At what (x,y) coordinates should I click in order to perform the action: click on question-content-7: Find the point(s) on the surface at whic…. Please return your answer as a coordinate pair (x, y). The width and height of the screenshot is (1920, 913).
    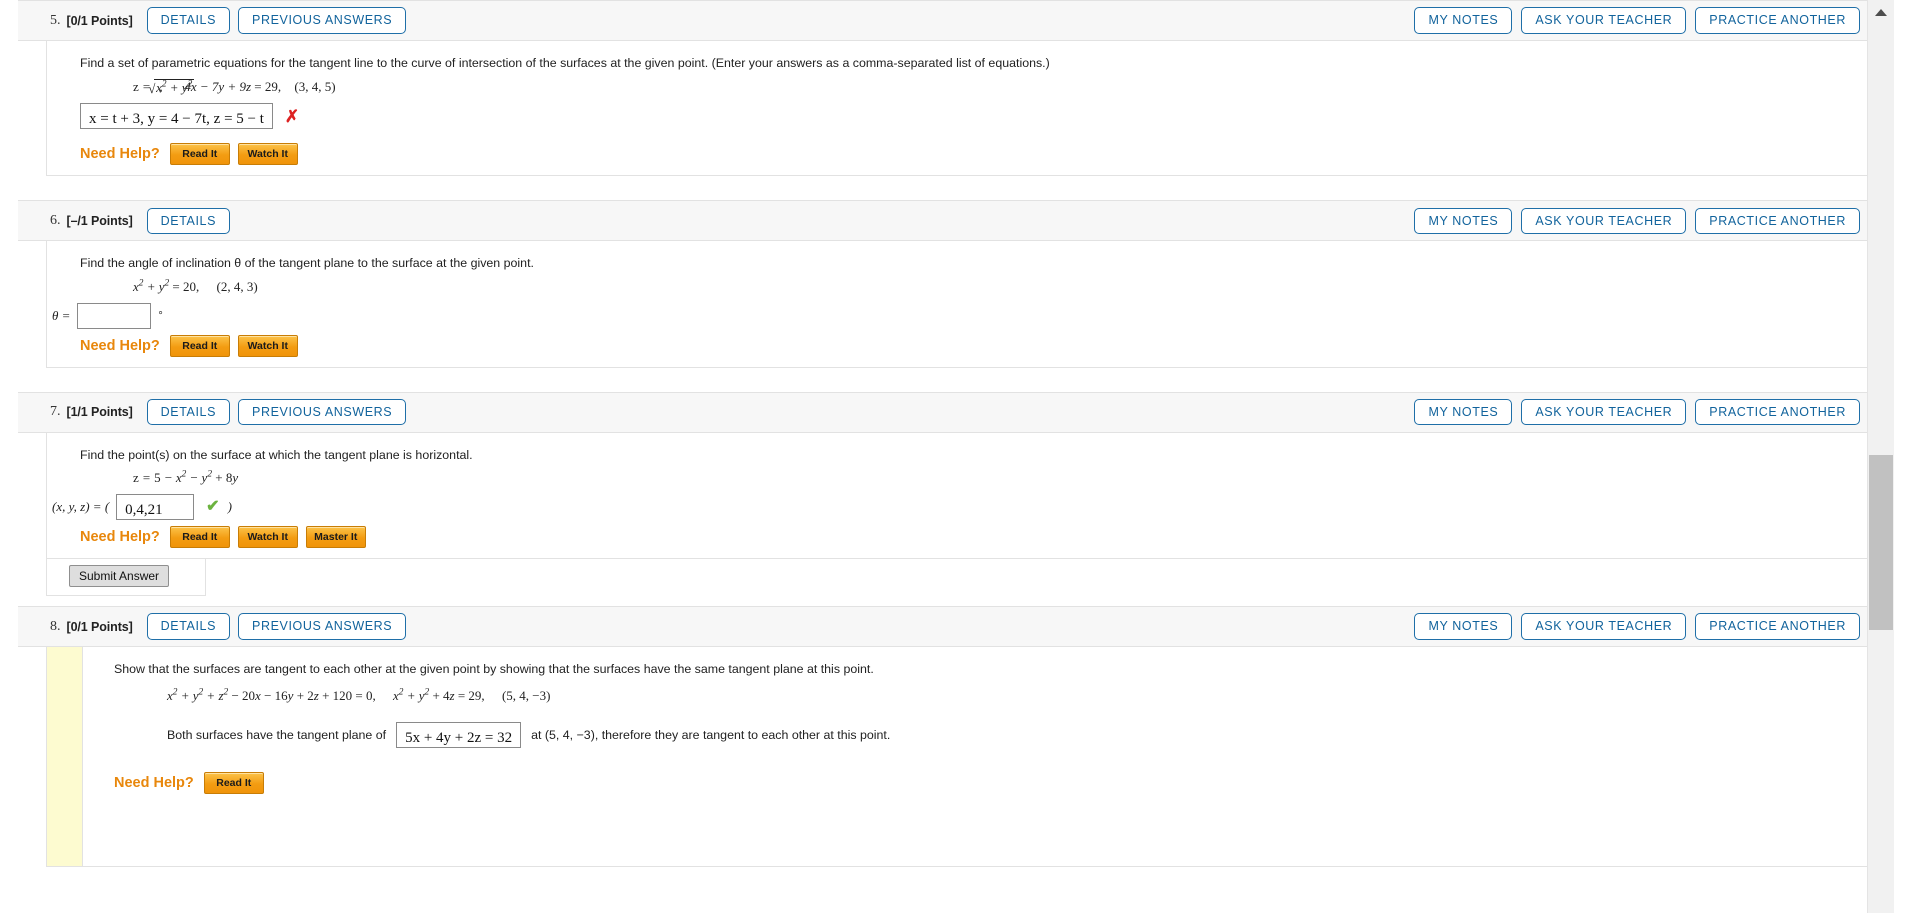
    Looking at the image, I should click on (961, 495).